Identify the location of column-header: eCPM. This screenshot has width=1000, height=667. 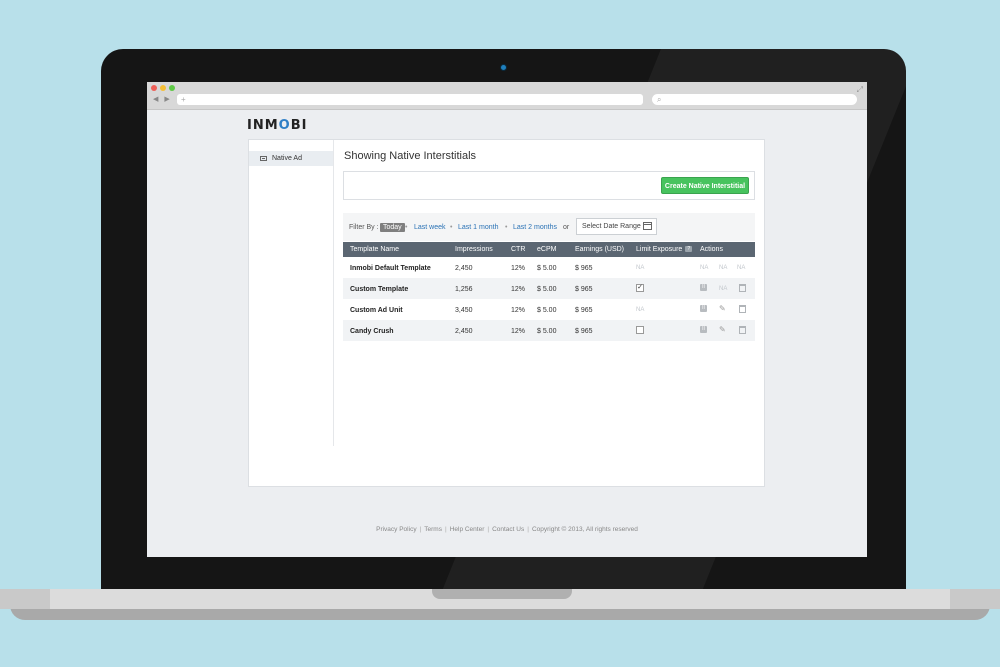
(546, 249).